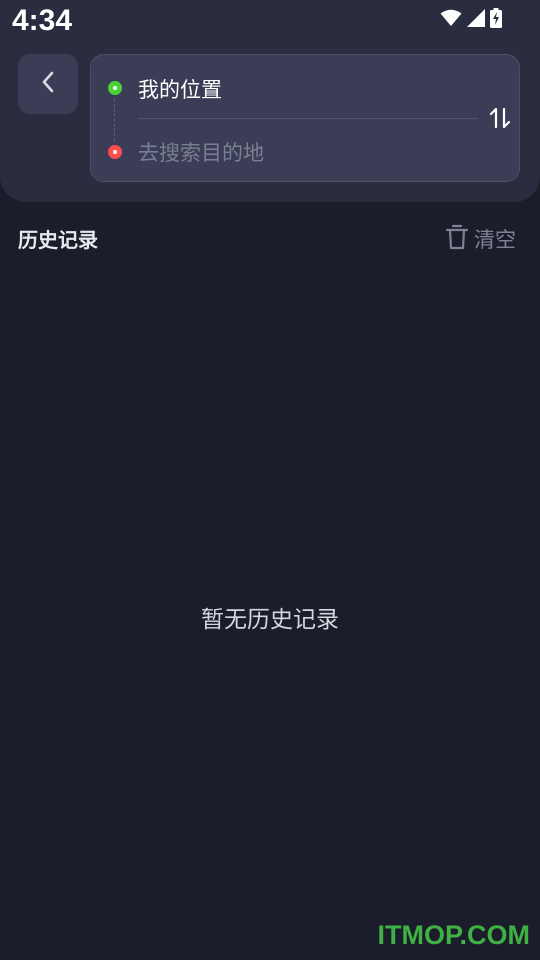 This screenshot has height=960, width=540. Describe the element at coordinates (270, 22) in the screenshot. I see `status-bar: 4:34` at that location.